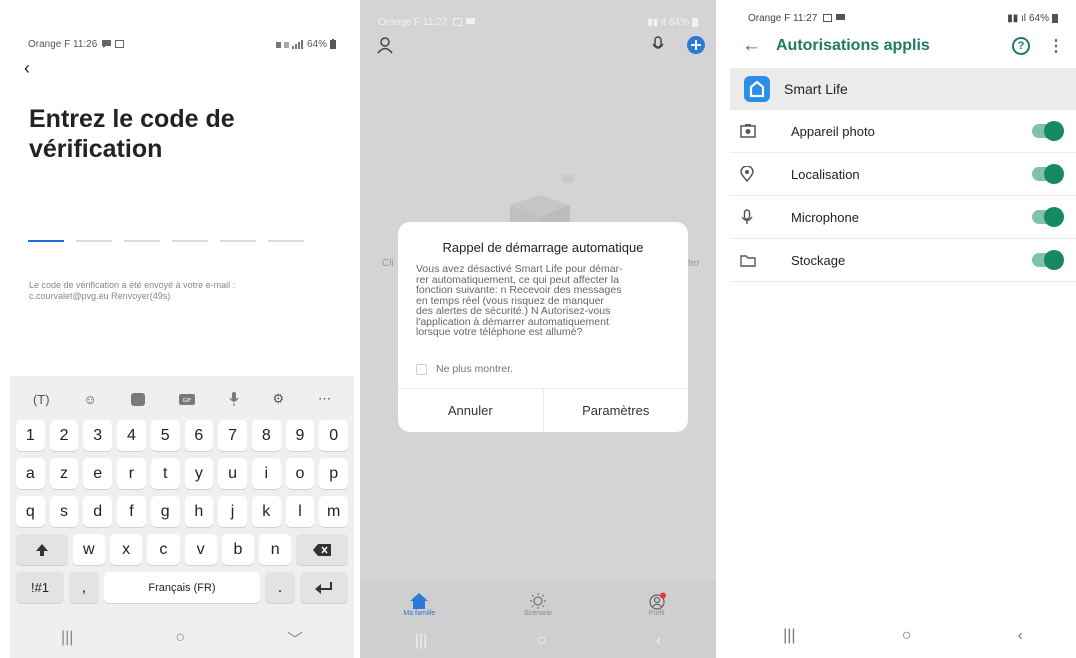  Describe the element at coordinates (199, 435) in the screenshot. I see `key-6: 6` at that location.